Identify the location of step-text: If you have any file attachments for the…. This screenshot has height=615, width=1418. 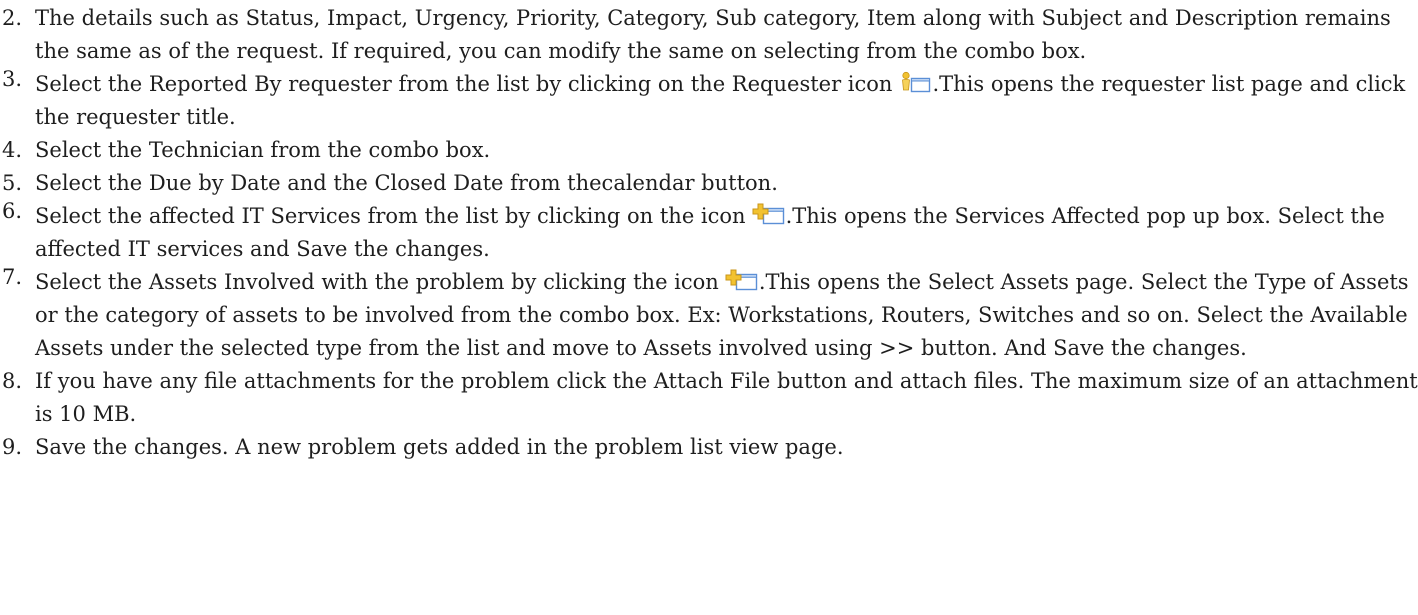
(726, 397).